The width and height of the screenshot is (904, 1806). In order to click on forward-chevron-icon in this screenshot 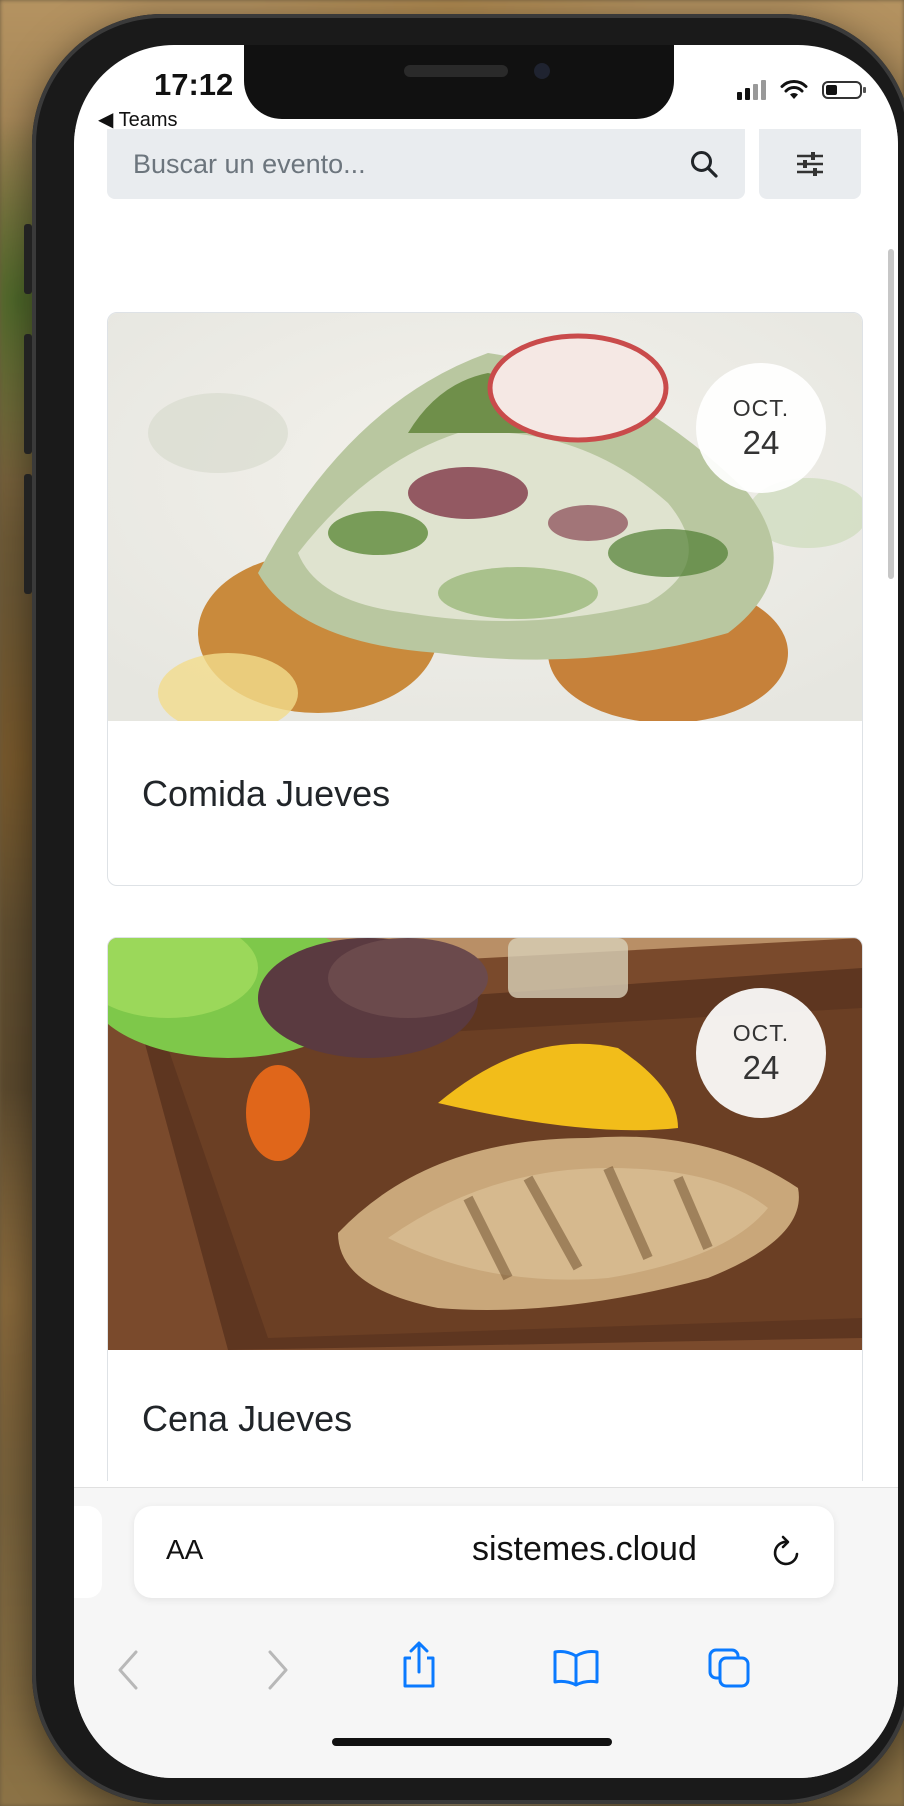, I will do `click(278, 1670)`.